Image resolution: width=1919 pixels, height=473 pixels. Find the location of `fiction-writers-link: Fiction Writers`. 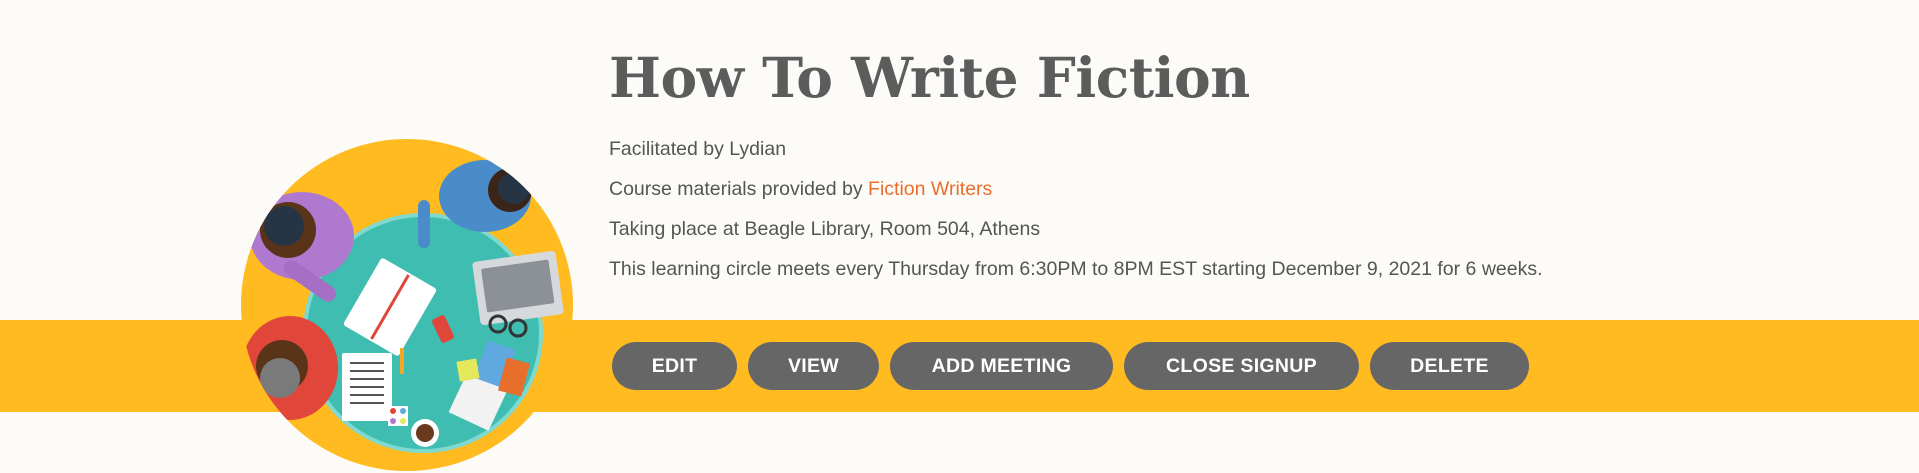

fiction-writers-link: Fiction Writers is located at coordinates (930, 189).